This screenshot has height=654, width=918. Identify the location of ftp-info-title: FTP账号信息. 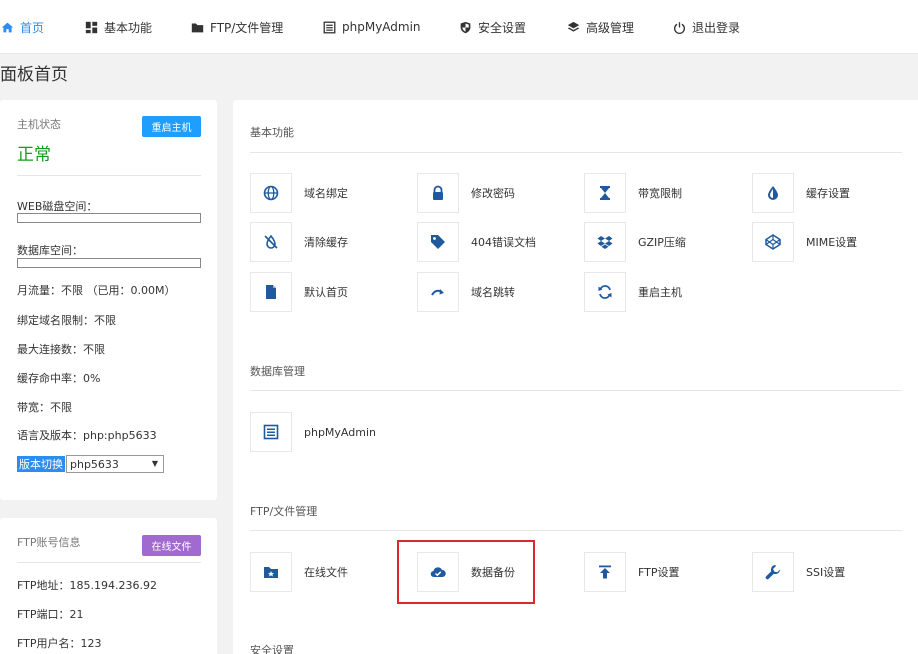
(49, 542).